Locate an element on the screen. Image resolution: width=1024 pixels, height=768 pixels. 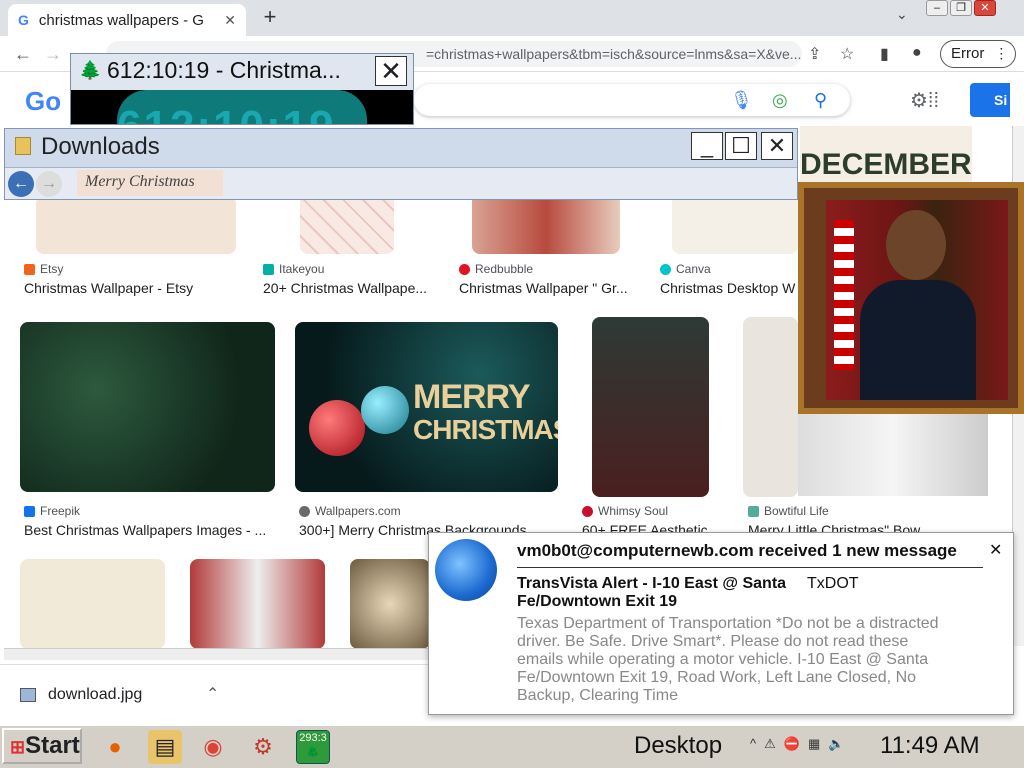
result-source-3: Redbubble is located at coordinates (496, 269).